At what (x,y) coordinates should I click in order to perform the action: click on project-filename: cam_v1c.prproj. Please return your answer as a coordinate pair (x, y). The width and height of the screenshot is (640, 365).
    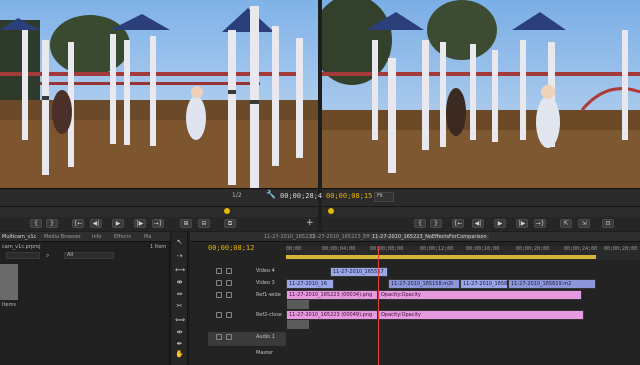
    Looking at the image, I should click on (21, 247).